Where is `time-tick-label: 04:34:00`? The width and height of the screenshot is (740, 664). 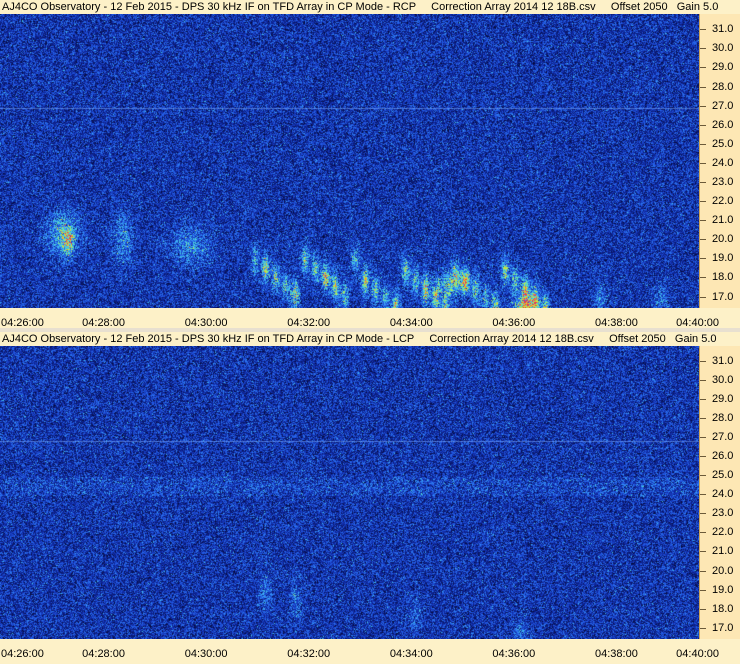 time-tick-label: 04:34:00 is located at coordinates (411, 654).